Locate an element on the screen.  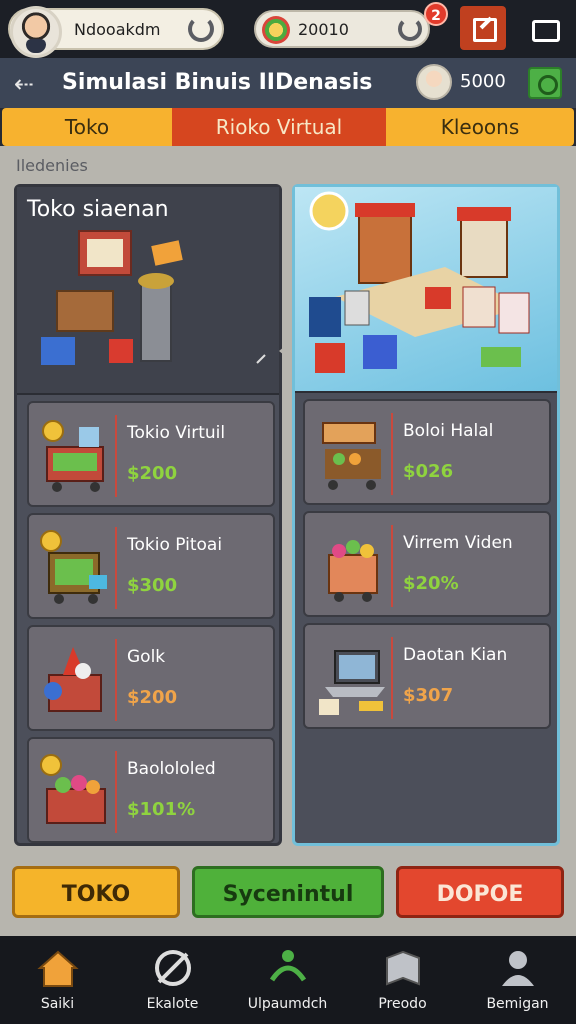
header: ⇠ Simulasi Binuis IIDenasis 5000 is located at coordinates (288, 83).